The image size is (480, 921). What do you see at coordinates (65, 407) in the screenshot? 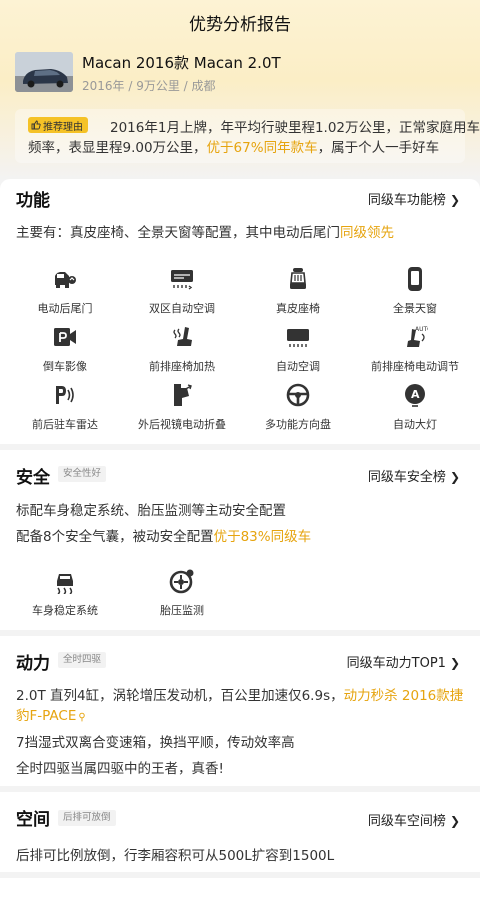
I see `feature-parking-radar: 前后驻车雷达` at bounding box center [65, 407].